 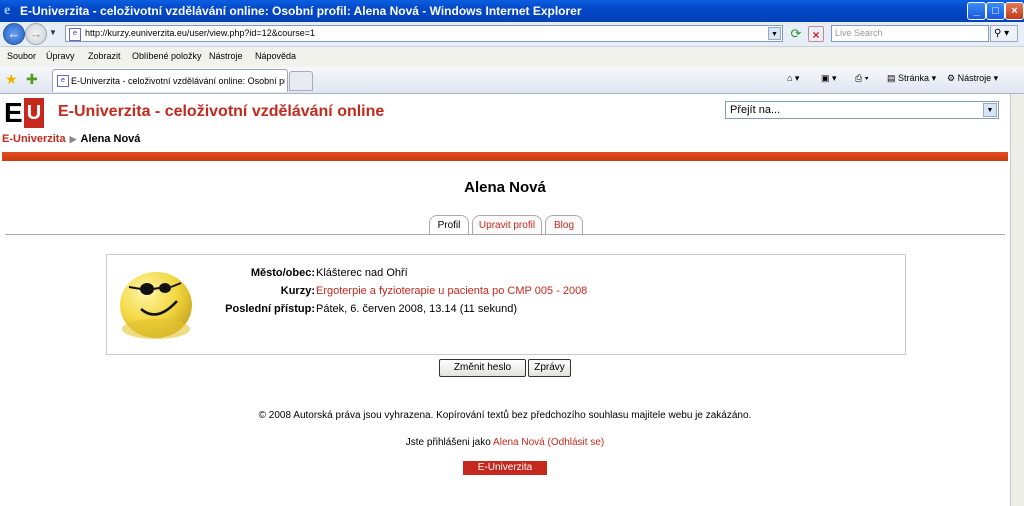 What do you see at coordinates (270, 309) in the screenshot?
I see `last-access-label: Poslední přístup:` at bounding box center [270, 309].